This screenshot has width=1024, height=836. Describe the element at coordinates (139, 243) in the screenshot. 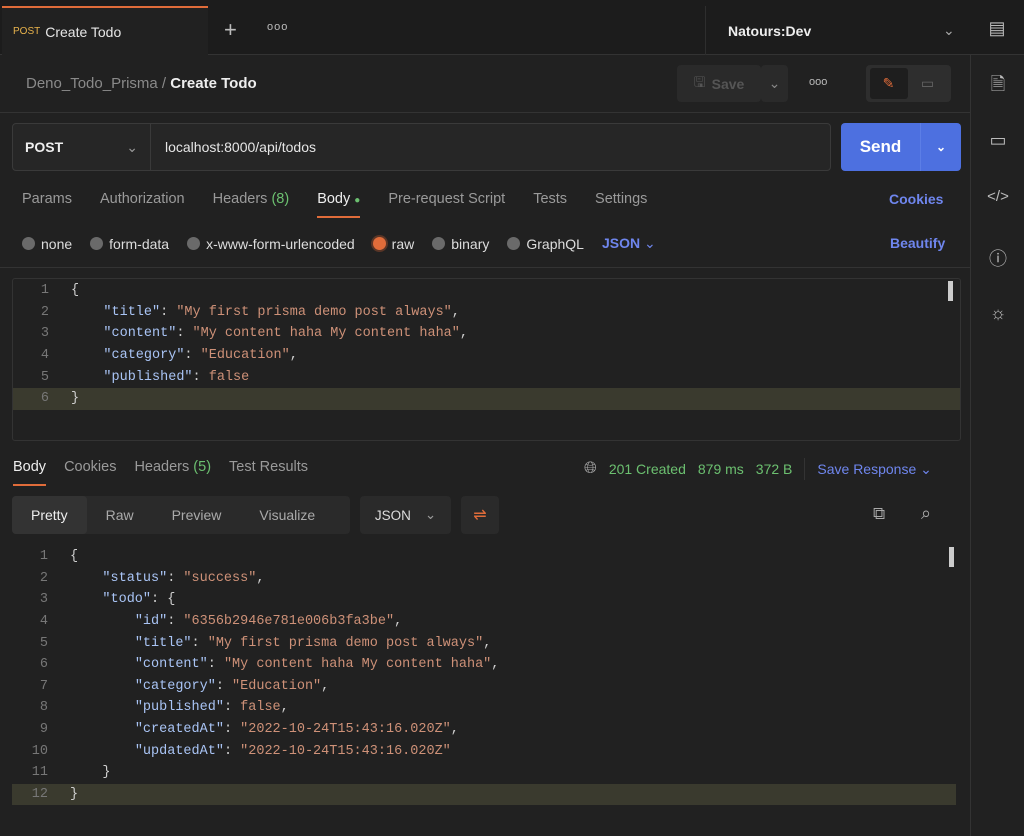

I see `radio-label: form-data` at that location.